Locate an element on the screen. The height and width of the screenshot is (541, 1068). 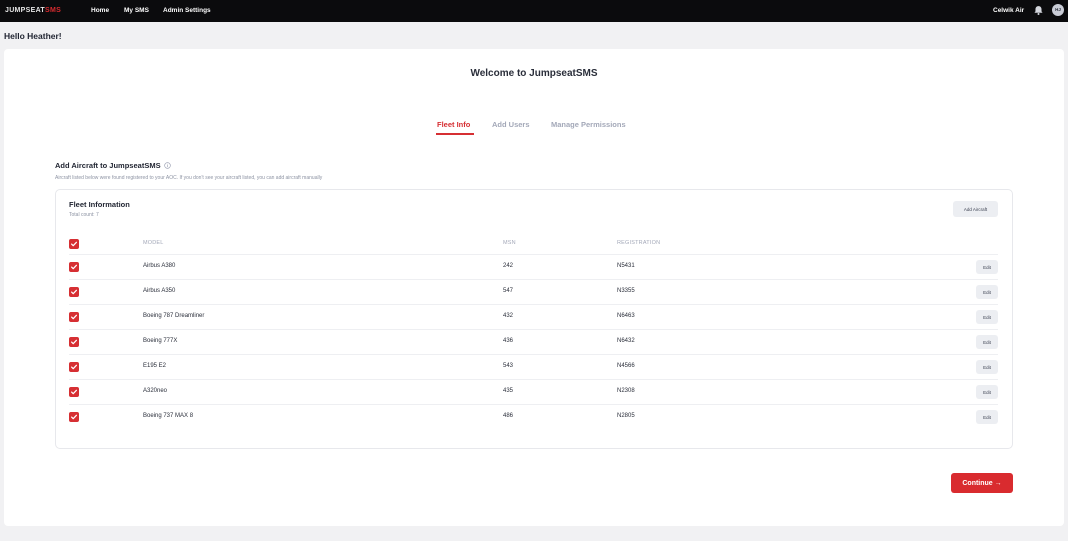
cell-registration: N3355 is located at coordinates (626, 291).